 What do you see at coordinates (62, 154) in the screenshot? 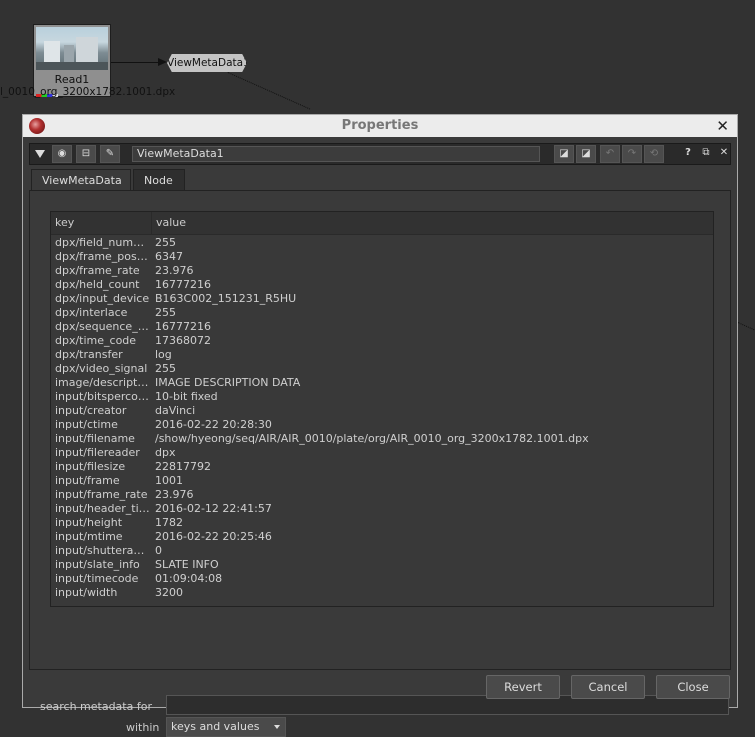
I see `center-node-icon: ◉` at bounding box center [62, 154].